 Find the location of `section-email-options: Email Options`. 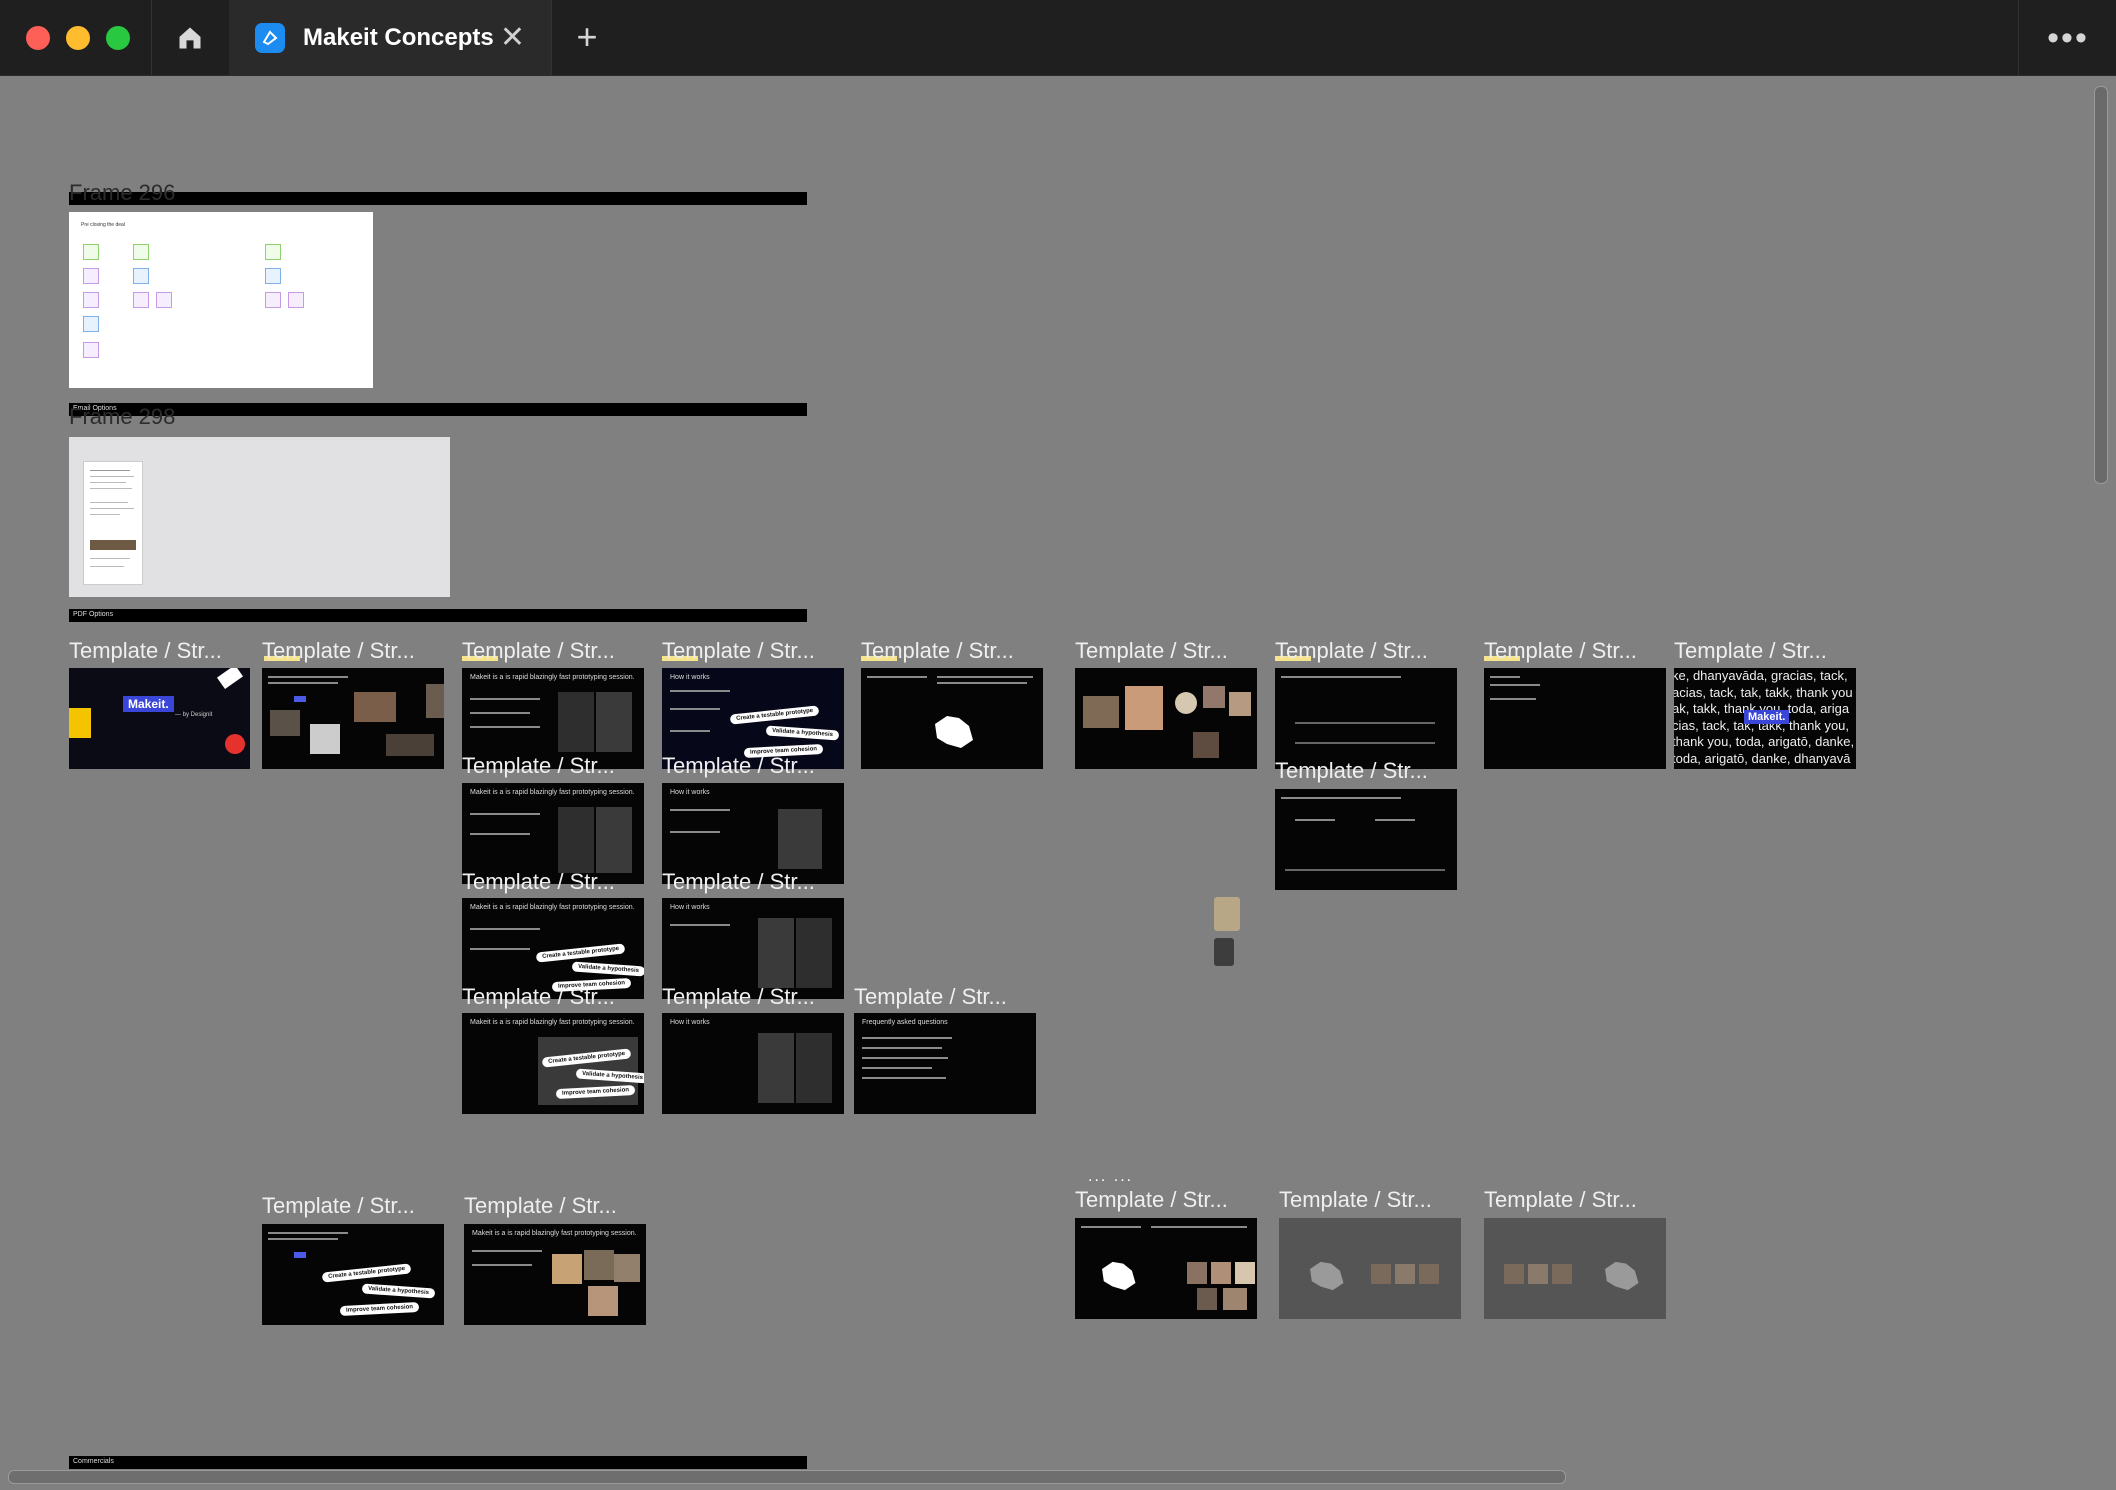

section-email-options: Email Options is located at coordinates (438, 409).